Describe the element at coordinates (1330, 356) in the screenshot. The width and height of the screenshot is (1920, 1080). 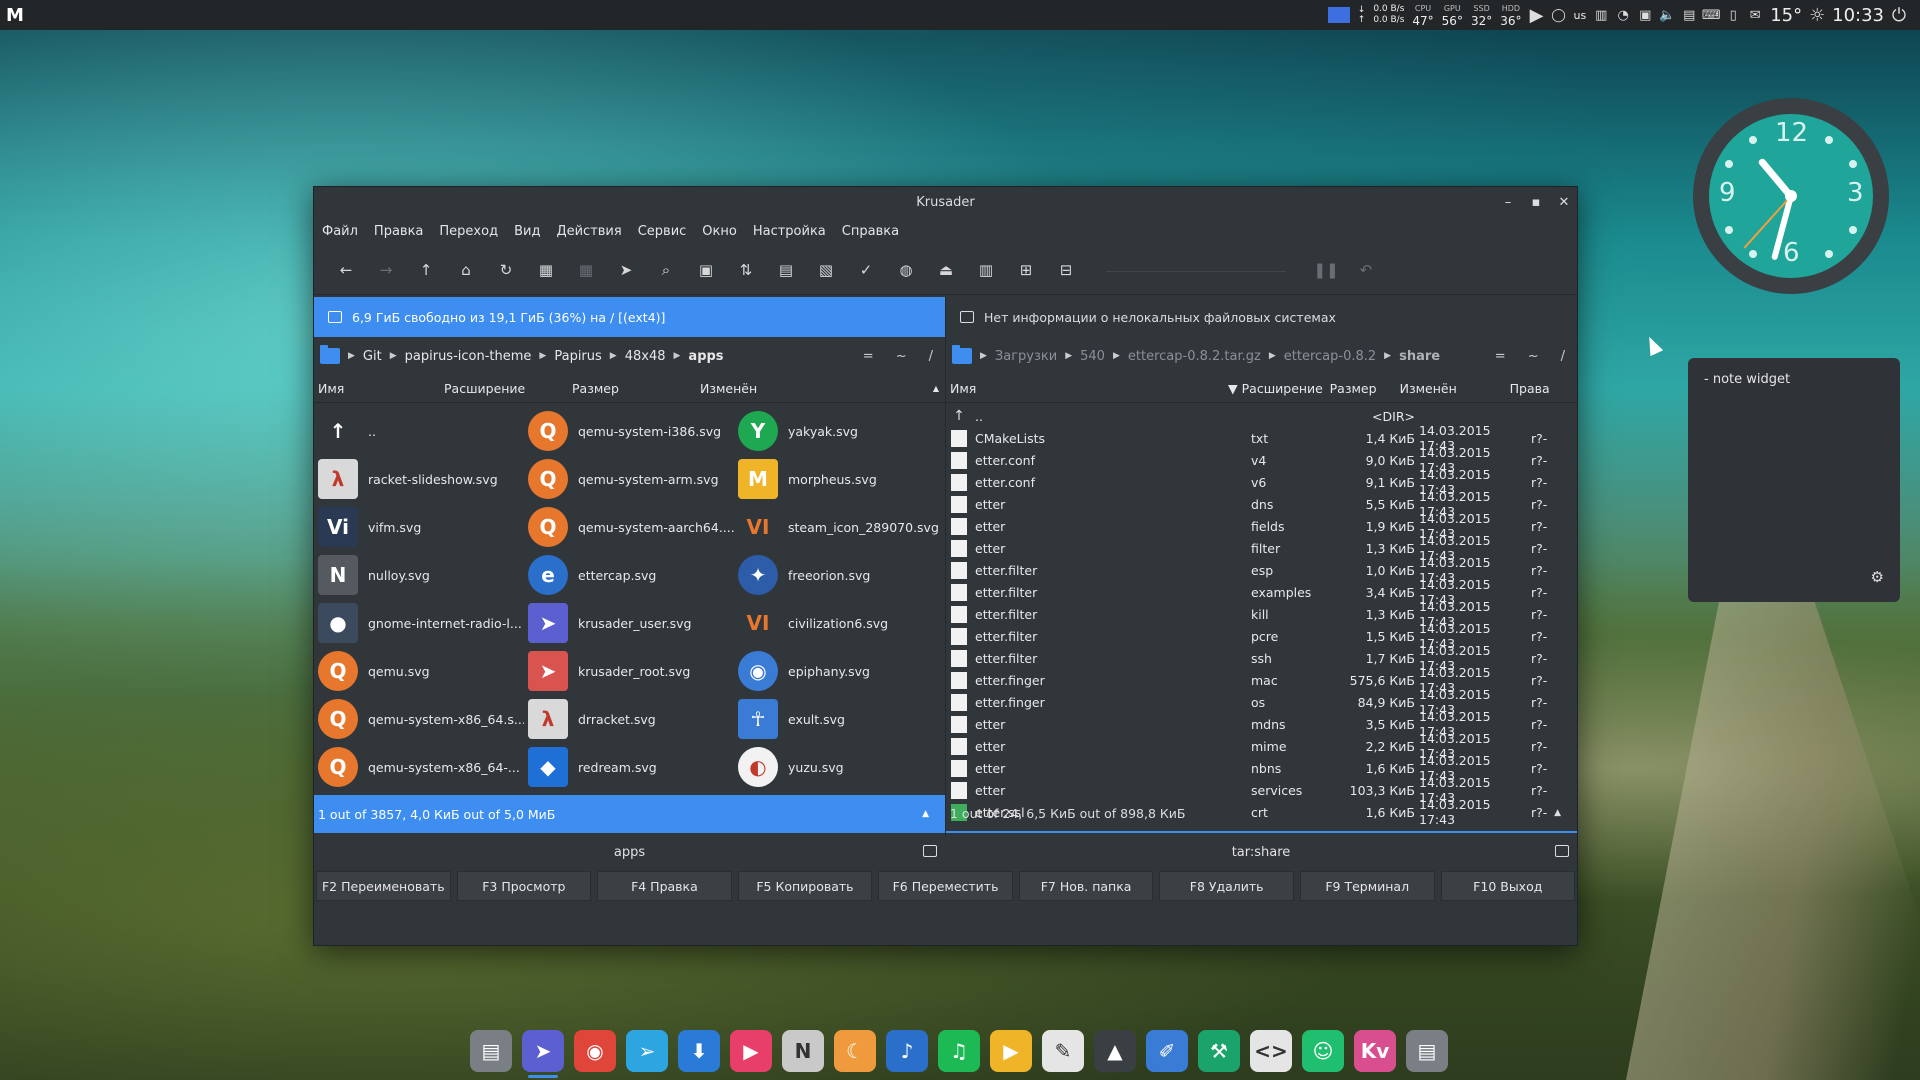
I see `breadcrumb-segment: ettercap-0.8.2` at that location.